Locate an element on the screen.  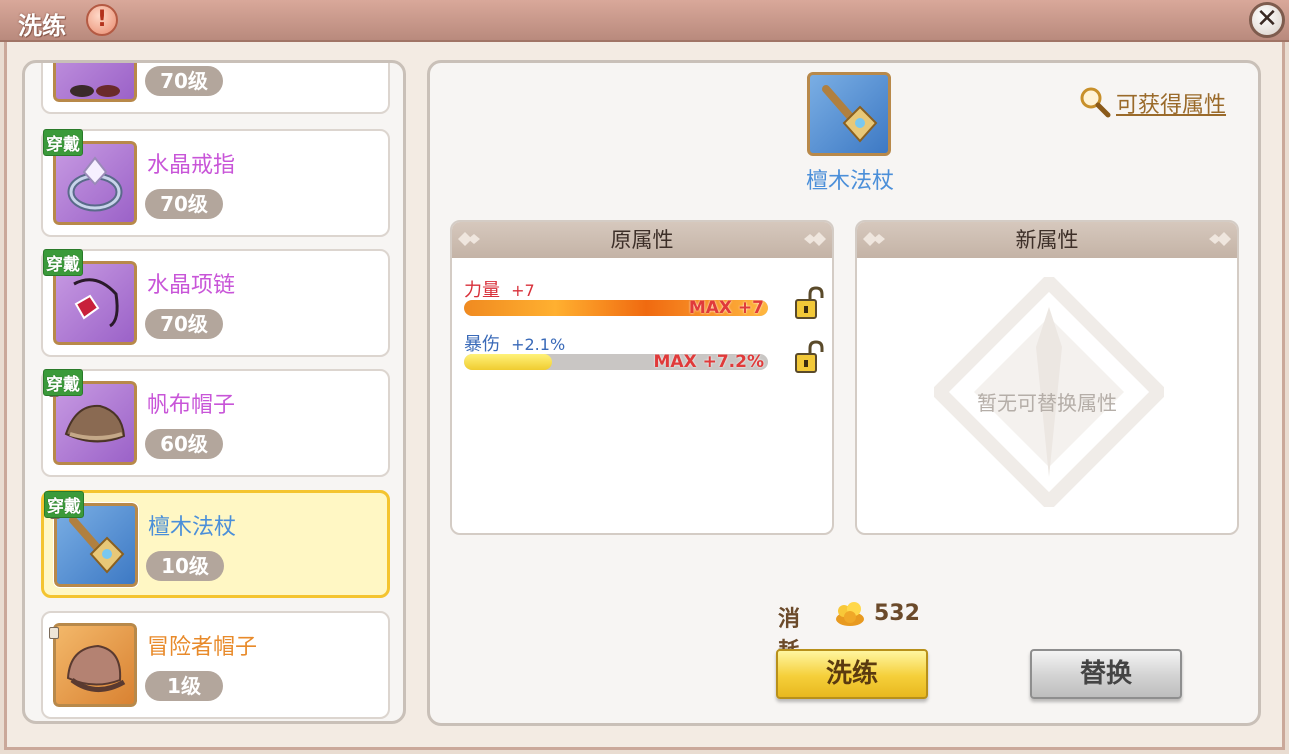
obtainable-attributes-link: 可获得属性 is located at coordinates (1171, 103).